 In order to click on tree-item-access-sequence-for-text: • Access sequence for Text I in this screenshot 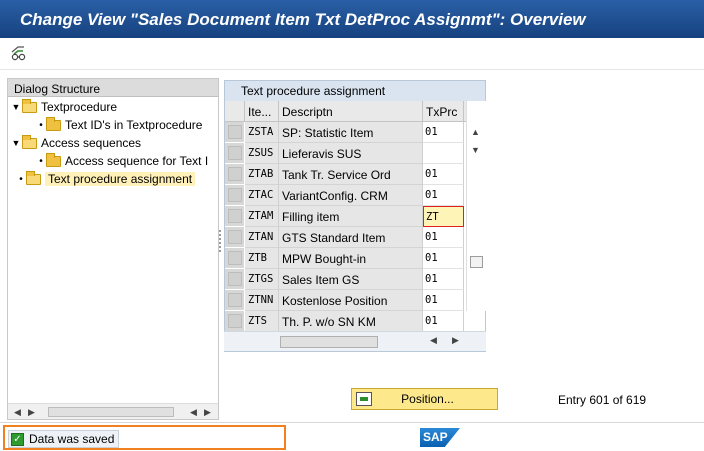, I will do `click(122, 161)`.